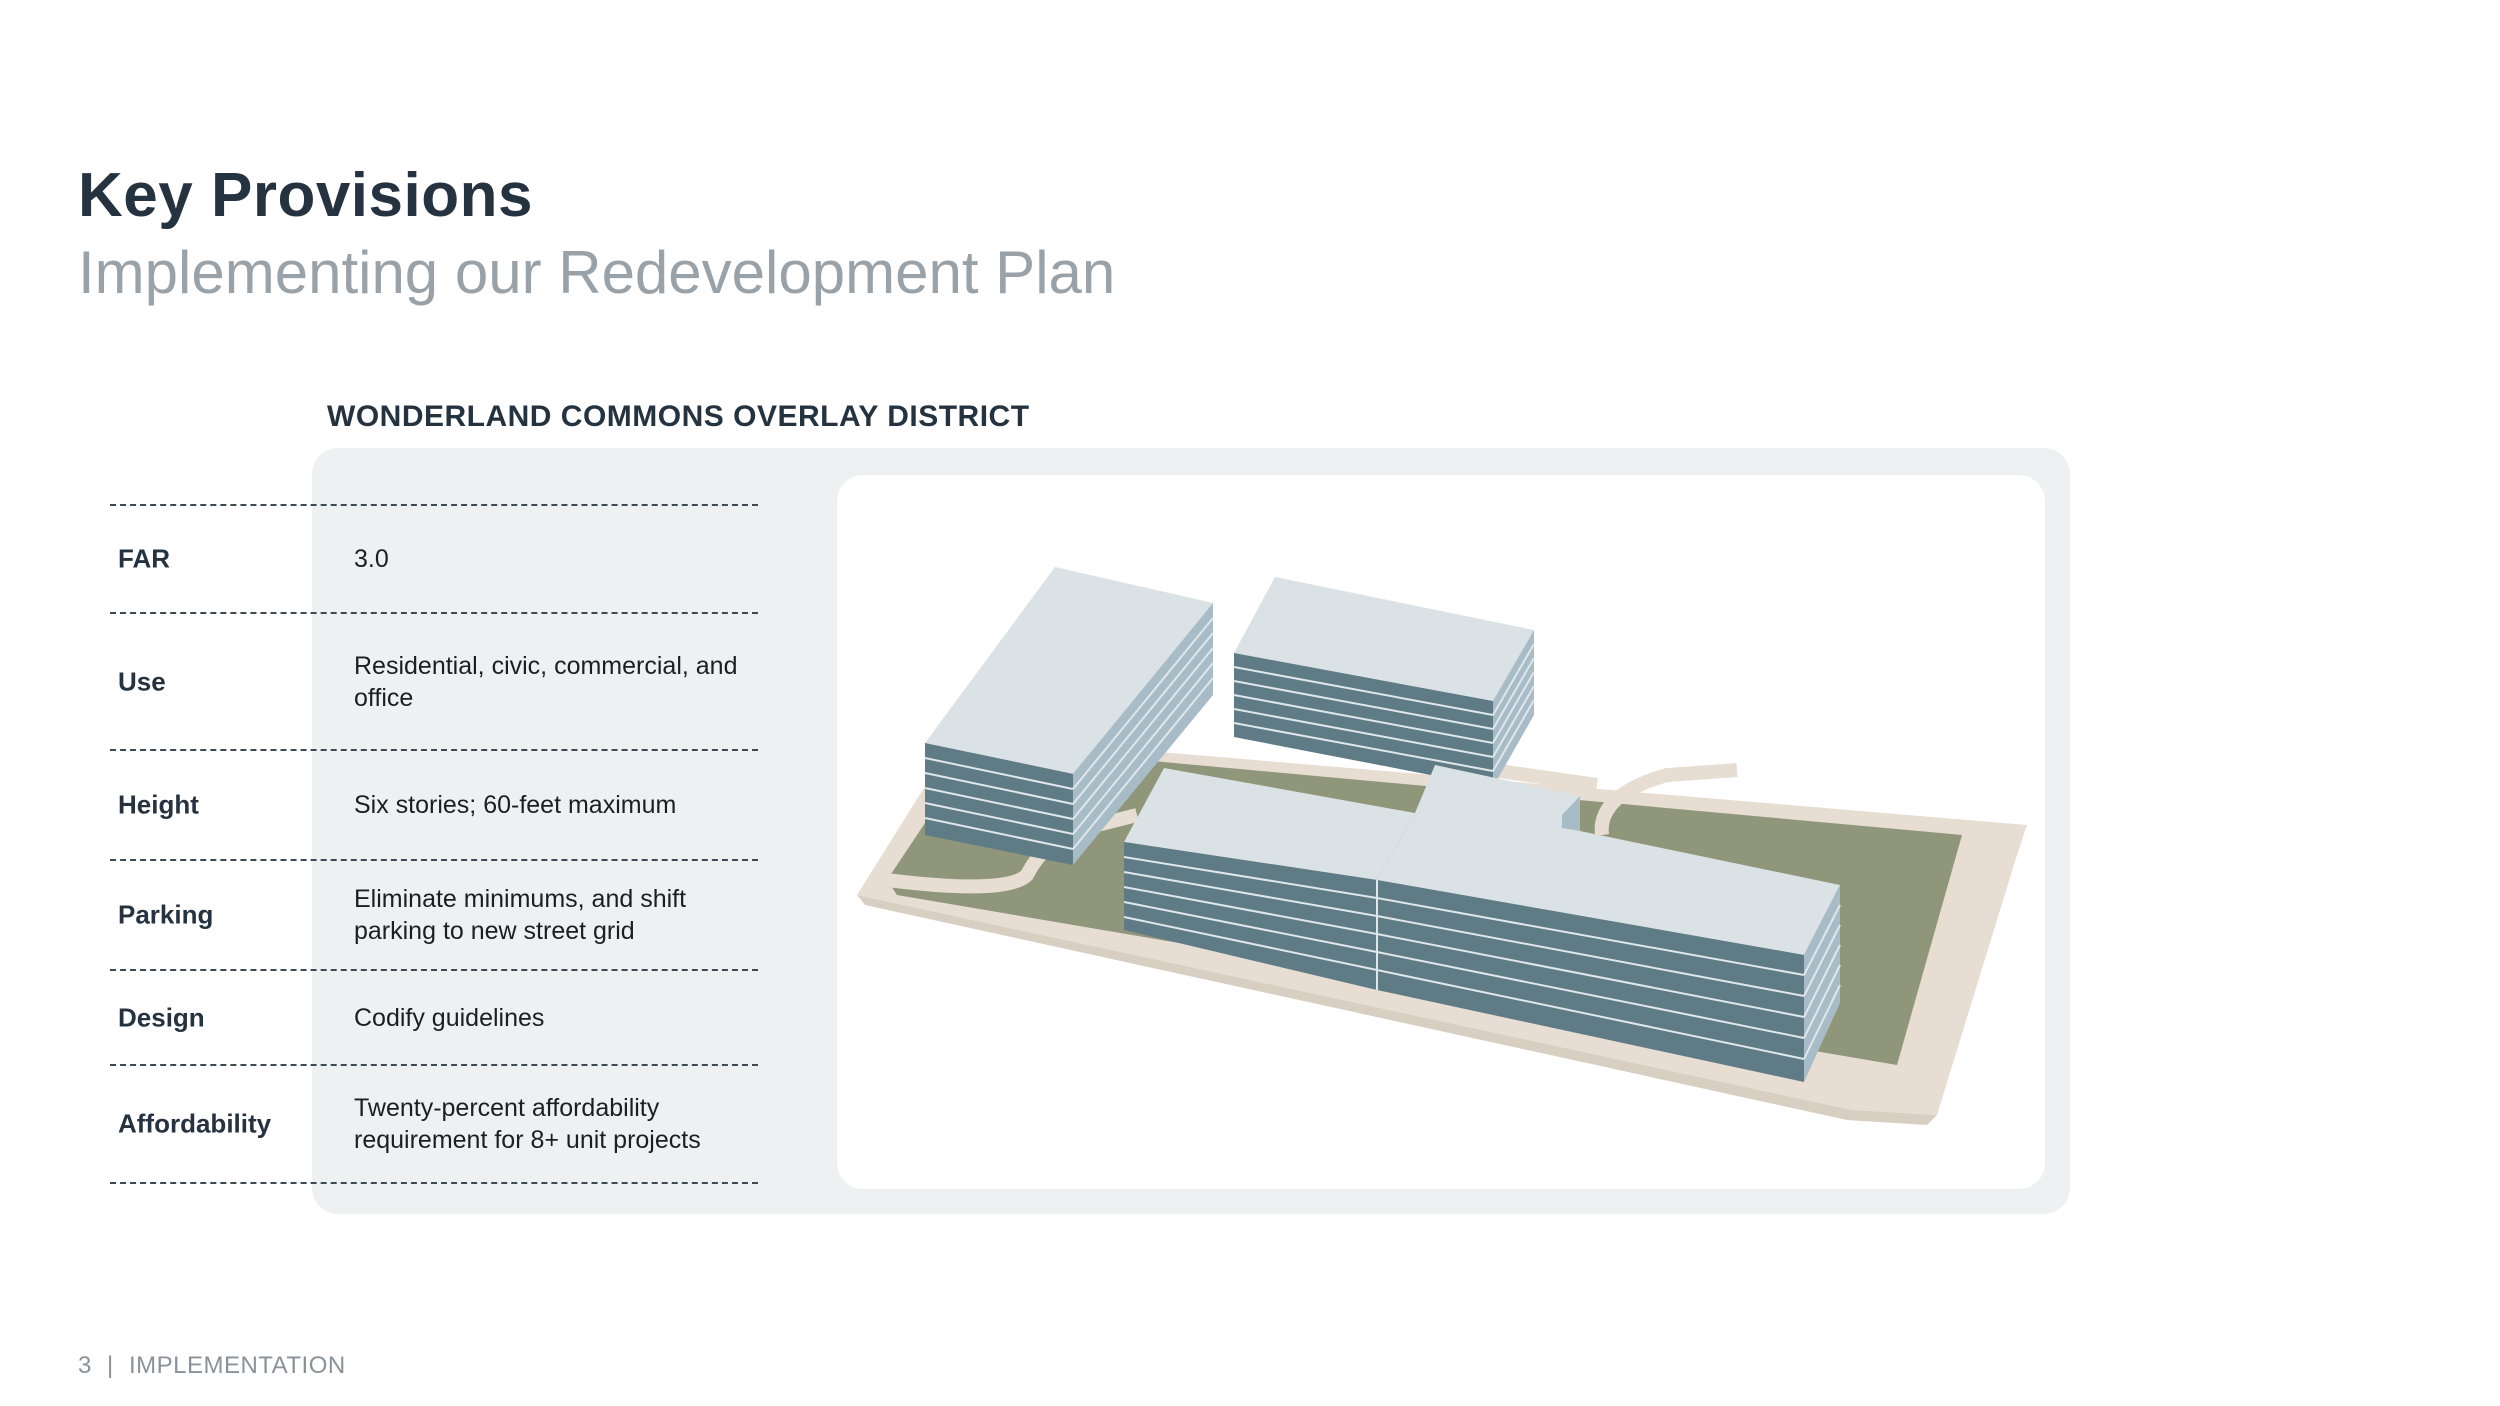 Image resolution: width=2500 pixels, height=1406 pixels. I want to click on provision-value: 3.0, so click(371, 559).